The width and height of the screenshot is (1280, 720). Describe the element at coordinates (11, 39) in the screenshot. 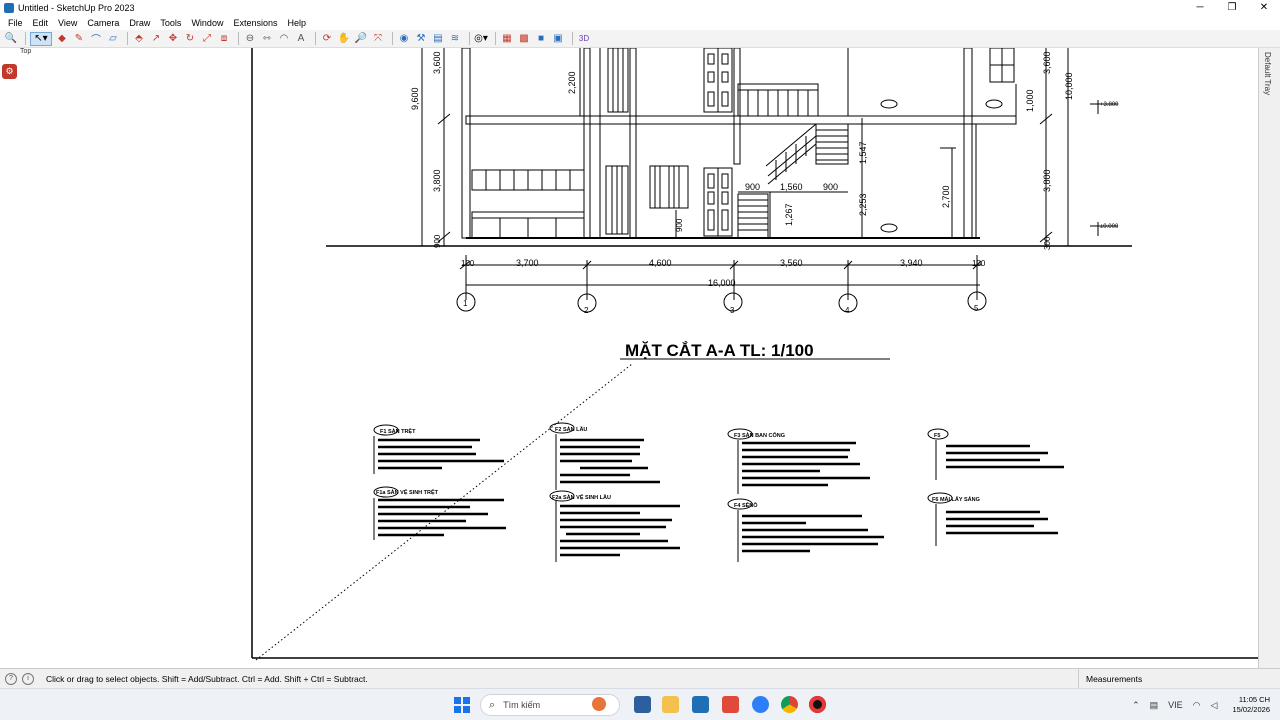

I see `search-icon: 🔍` at that location.